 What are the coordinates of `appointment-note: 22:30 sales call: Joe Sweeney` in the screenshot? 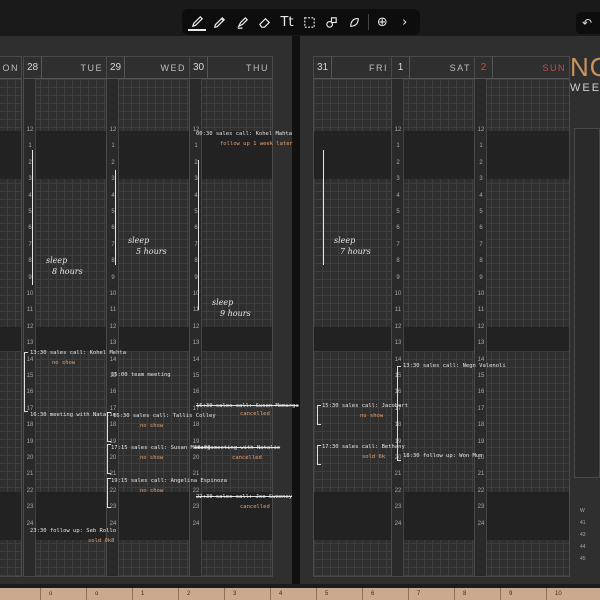 It's located at (244, 497).